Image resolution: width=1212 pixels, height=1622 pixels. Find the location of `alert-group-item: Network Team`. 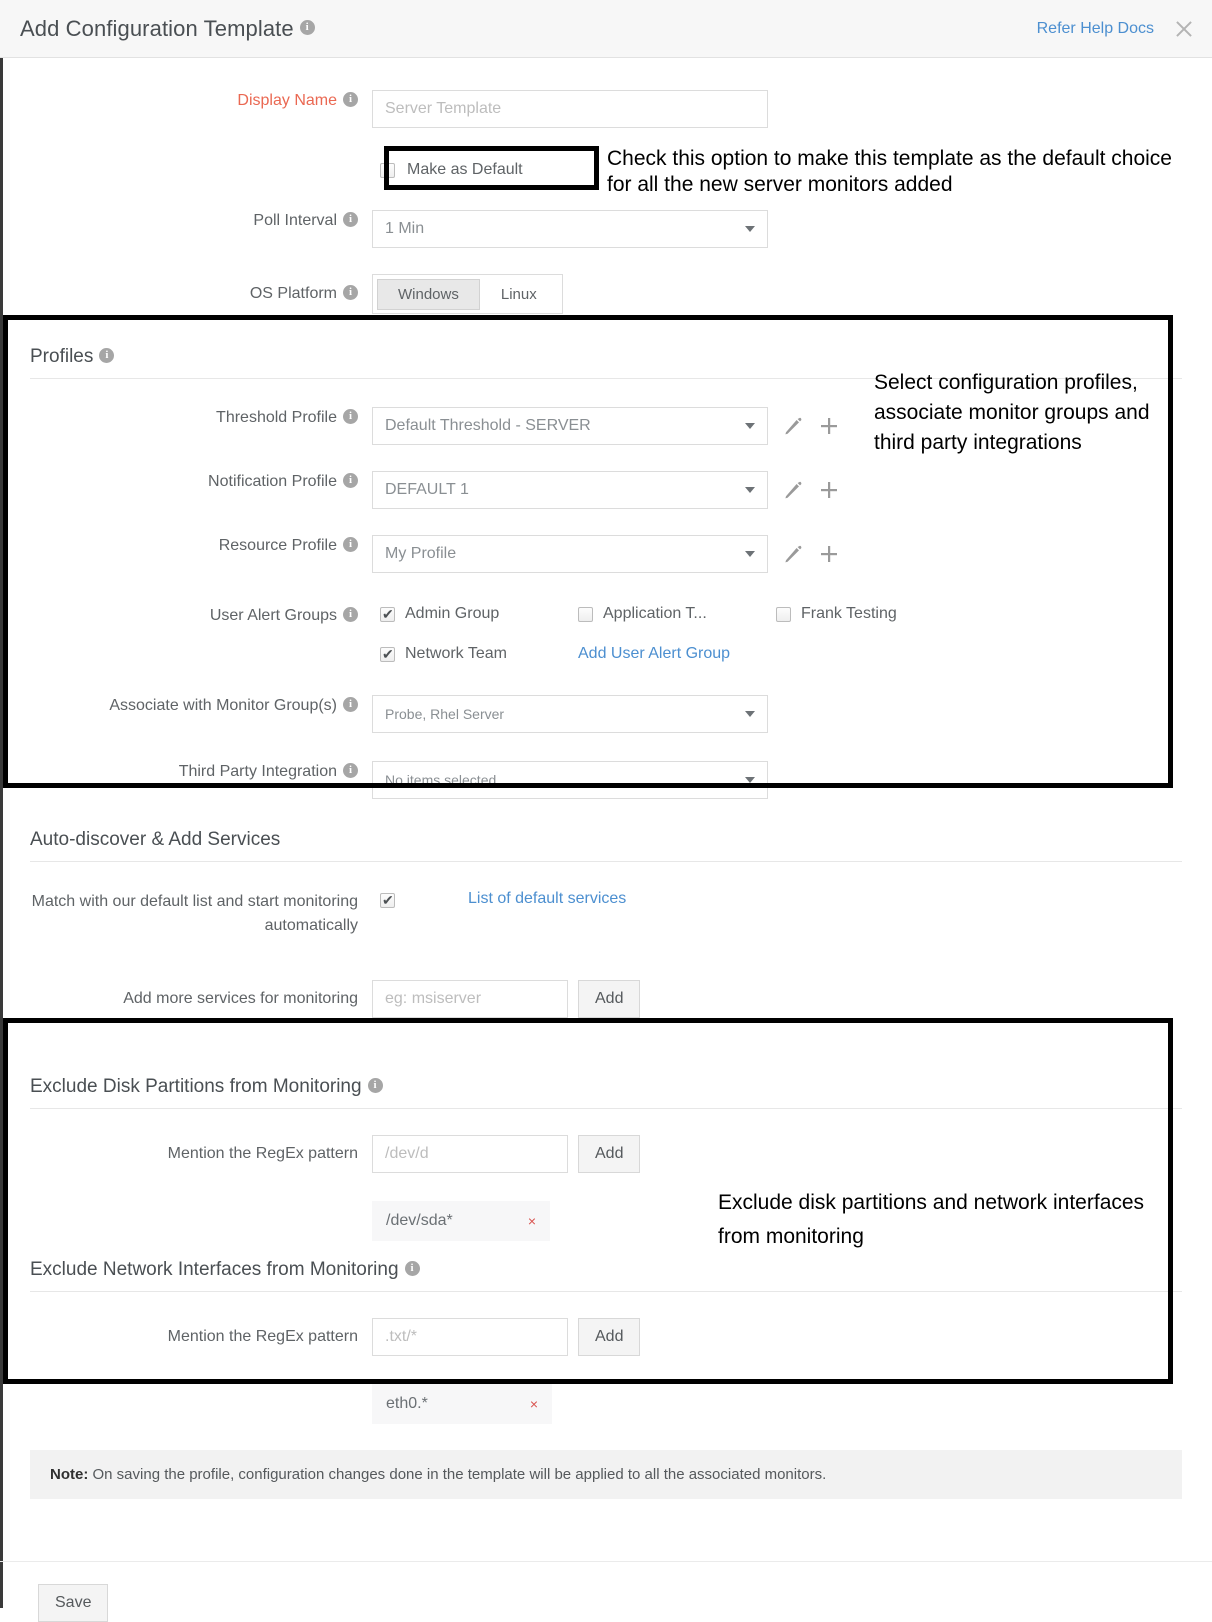

alert-group-item: Network Team is located at coordinates (479, 654).